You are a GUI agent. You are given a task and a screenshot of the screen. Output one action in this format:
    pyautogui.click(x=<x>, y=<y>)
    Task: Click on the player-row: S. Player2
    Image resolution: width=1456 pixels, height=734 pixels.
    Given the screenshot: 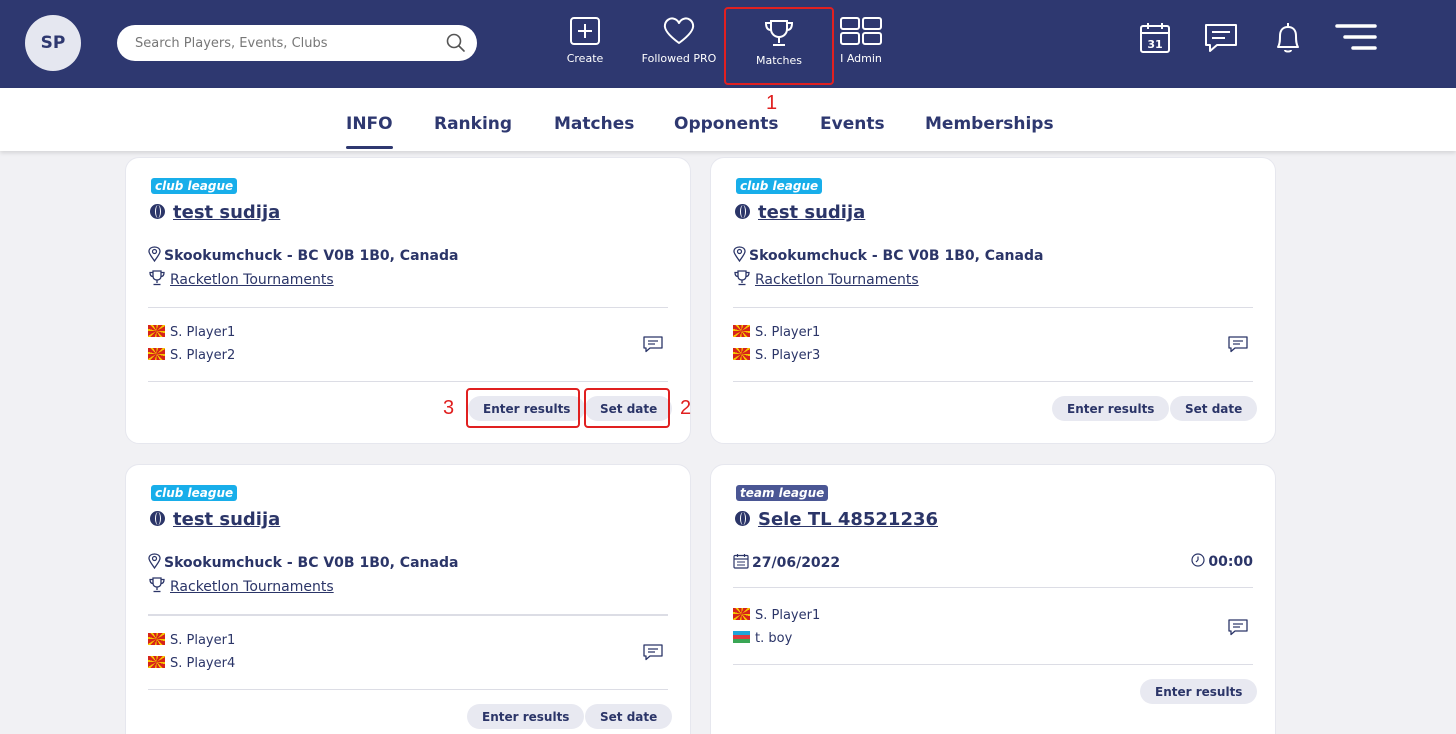 What is the action you would take?
    pyautogui.click(x=191, y=355)
    